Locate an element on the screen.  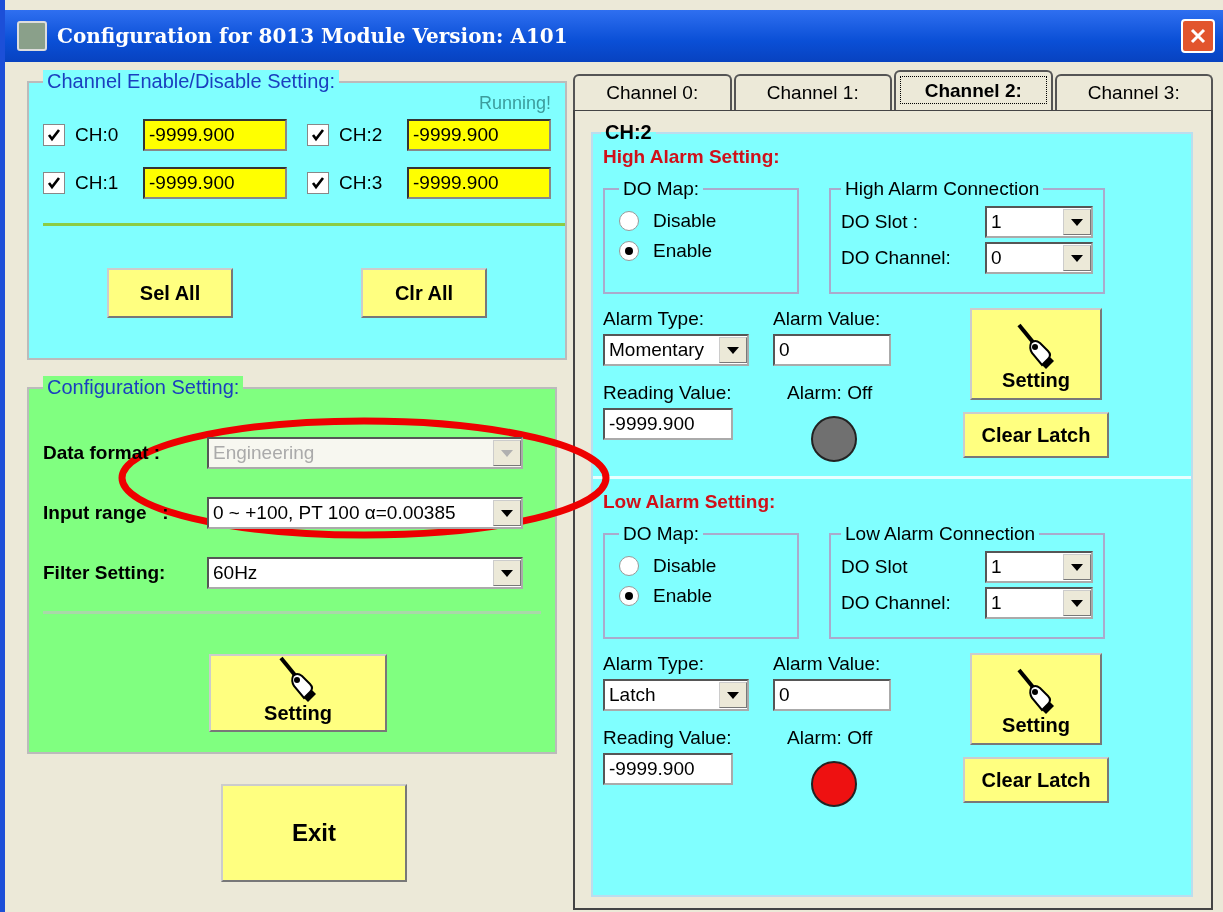
tab: Channel 1: is located at coordinates (812, 92).